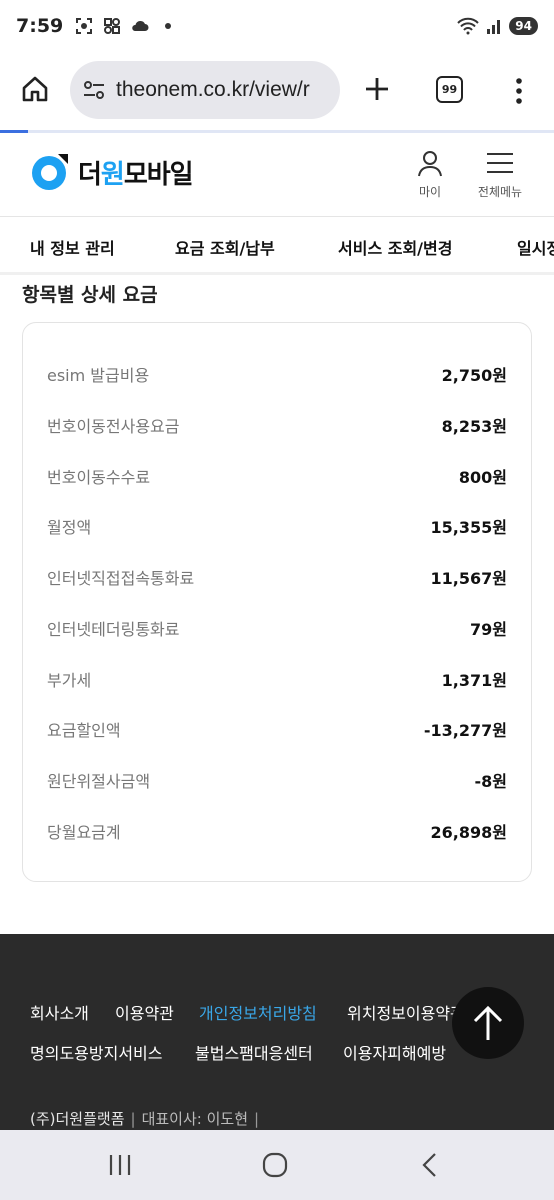  I want to click on hamburger-icon, so click(500, 163).